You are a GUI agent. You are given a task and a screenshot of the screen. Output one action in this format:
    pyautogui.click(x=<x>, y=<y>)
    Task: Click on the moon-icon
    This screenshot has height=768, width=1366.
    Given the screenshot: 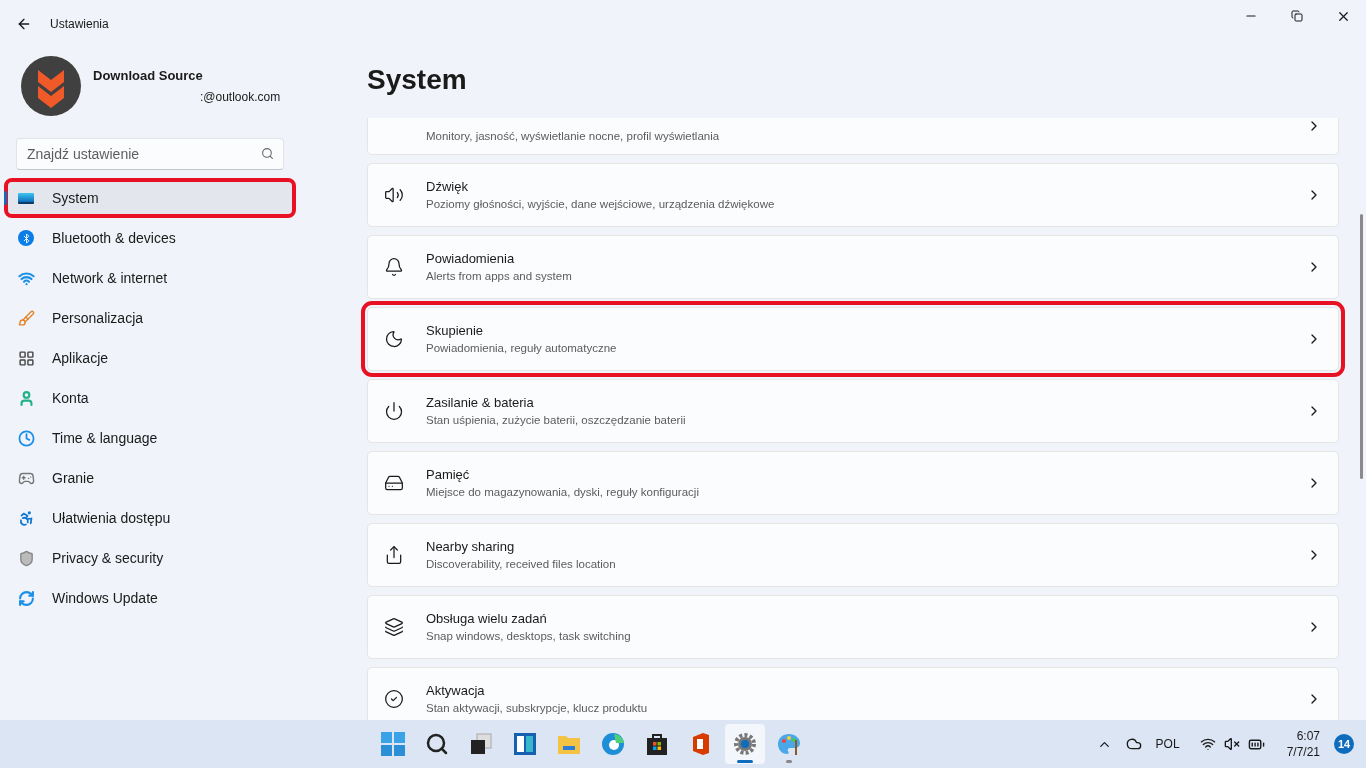 What is the action you would take?
    pyautogui.click(x=394, y=339)
    